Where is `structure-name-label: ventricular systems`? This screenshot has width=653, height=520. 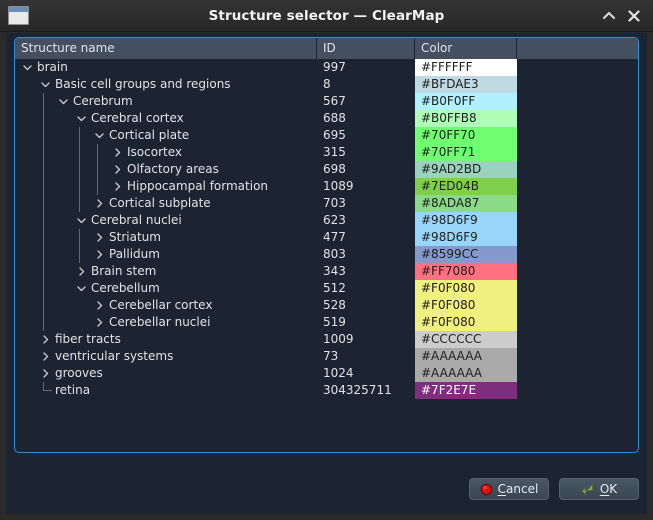 structure-name-label: ventricular systems is located at coordinates (114, 356).